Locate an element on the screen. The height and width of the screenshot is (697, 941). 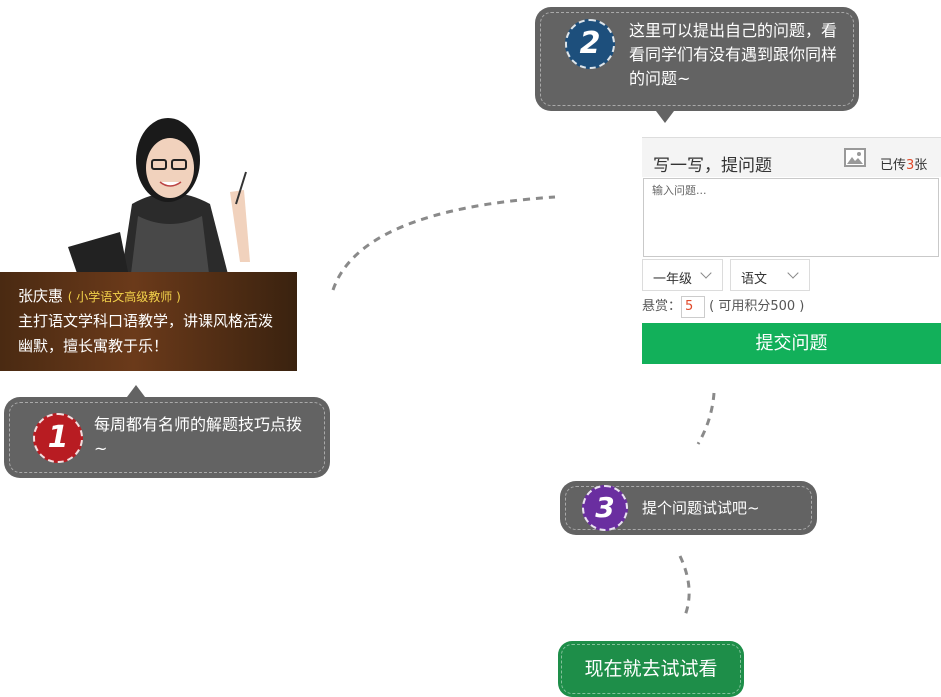
try-now-label: 现在就去试试看 is located at coordinates (651, 669).